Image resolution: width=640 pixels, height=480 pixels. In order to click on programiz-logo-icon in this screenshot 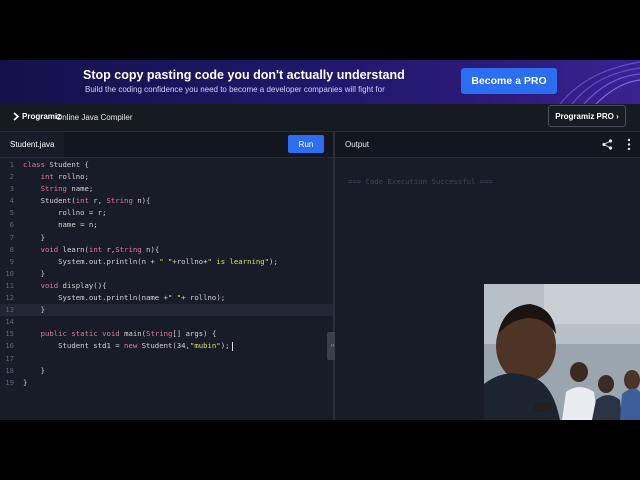, I will do `click(16, 116)`.